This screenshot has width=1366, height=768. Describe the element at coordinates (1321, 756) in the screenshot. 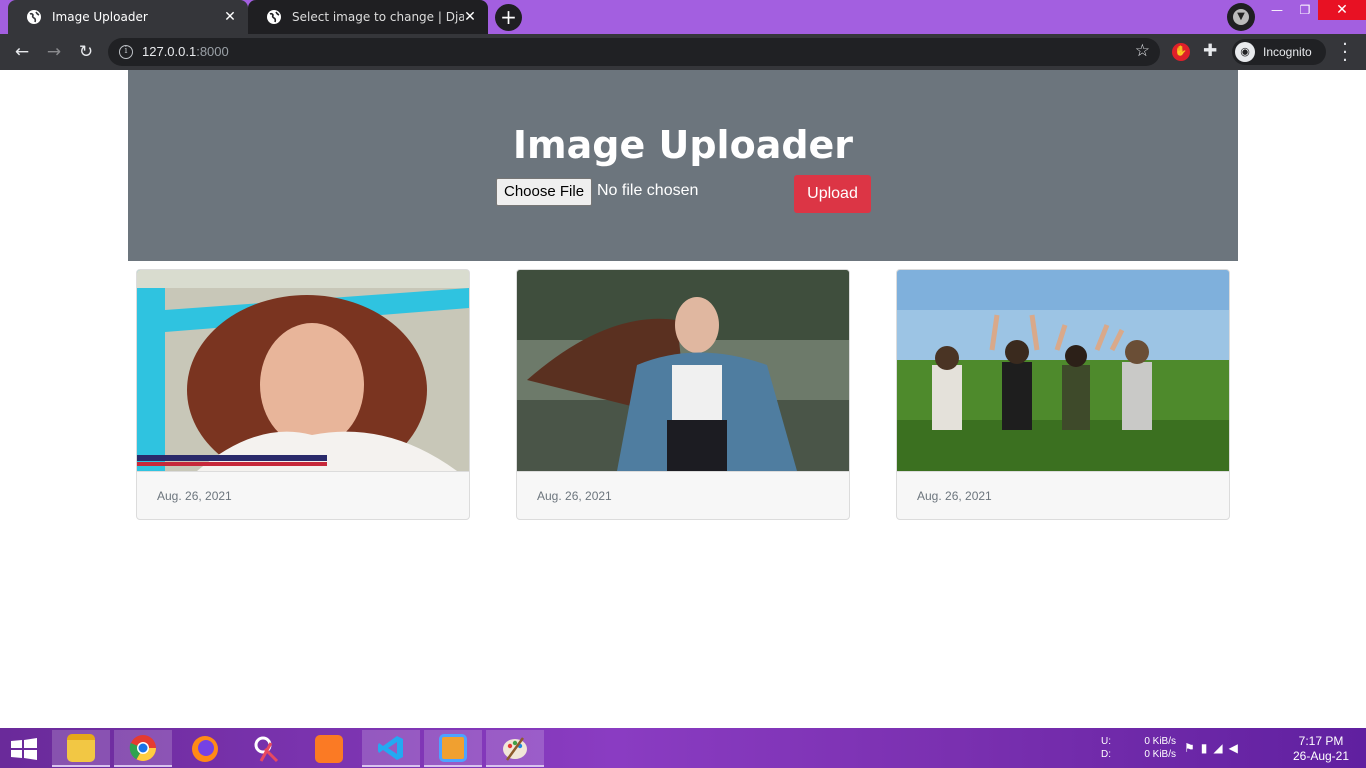

I see `clock-date: 26-Aug-21` at that location.